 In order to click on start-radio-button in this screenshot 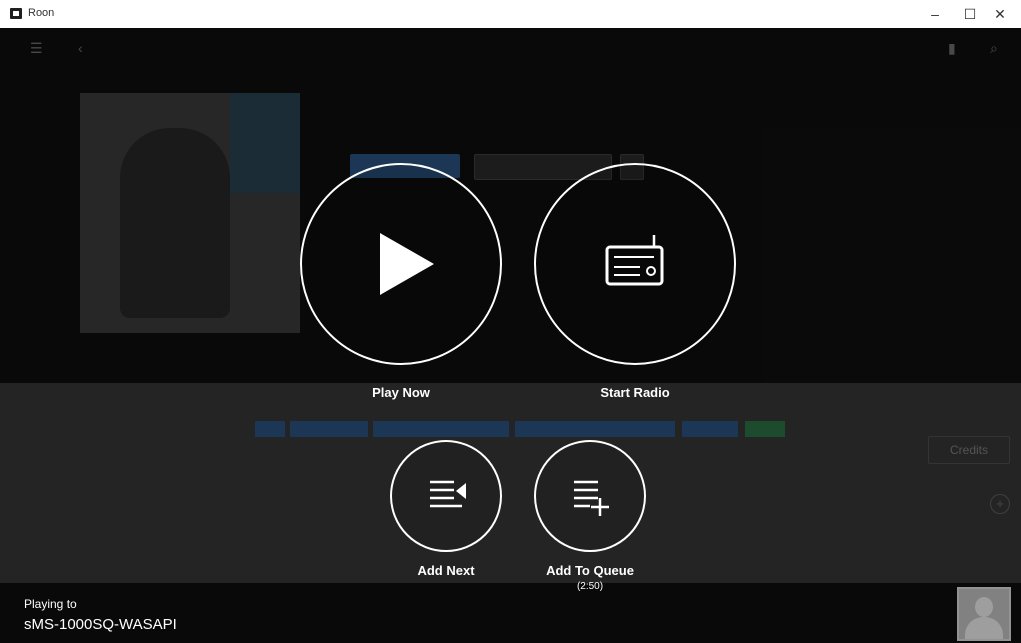, I will do `click(635, 264)`.